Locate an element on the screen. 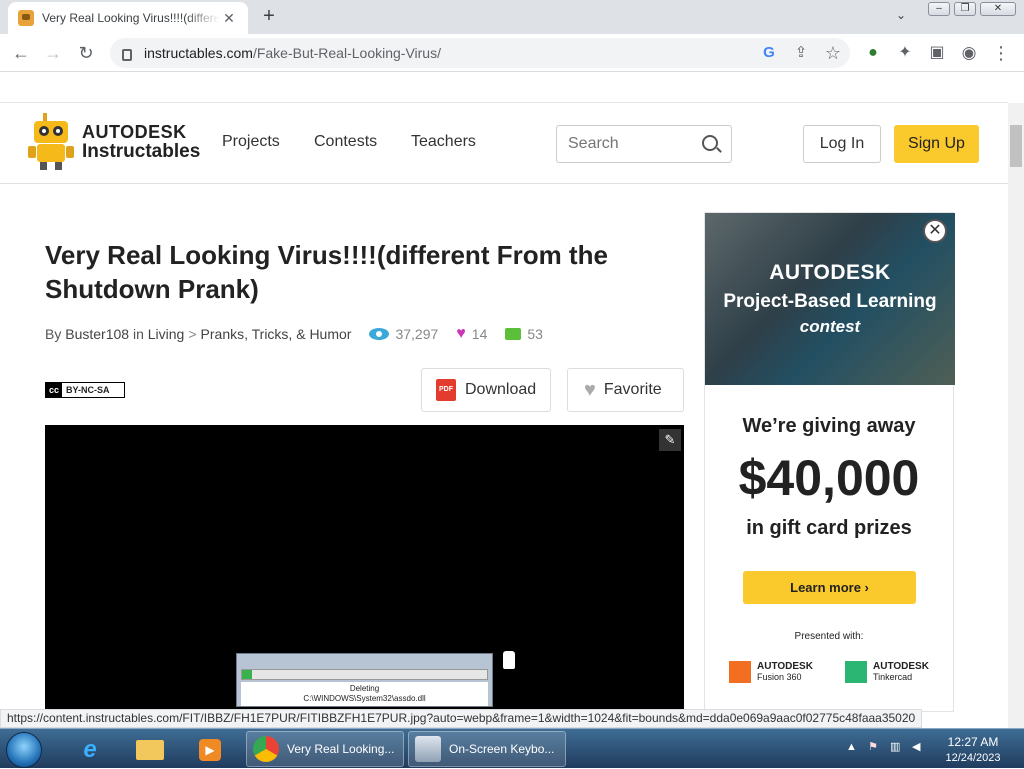  bookmark-star-icon: ☆ is located at coordinates (833, 53).